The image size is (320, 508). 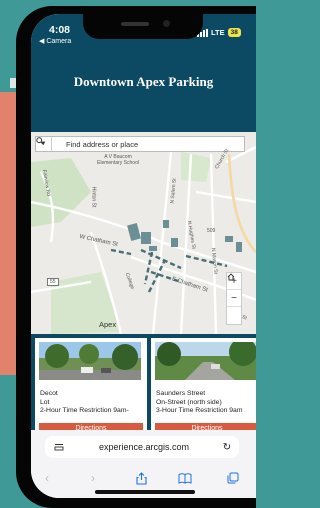 What do you see at coordinates (45, 402) in the screenshot?
I see `card-type: Lot` at bounding box center [45, 402].